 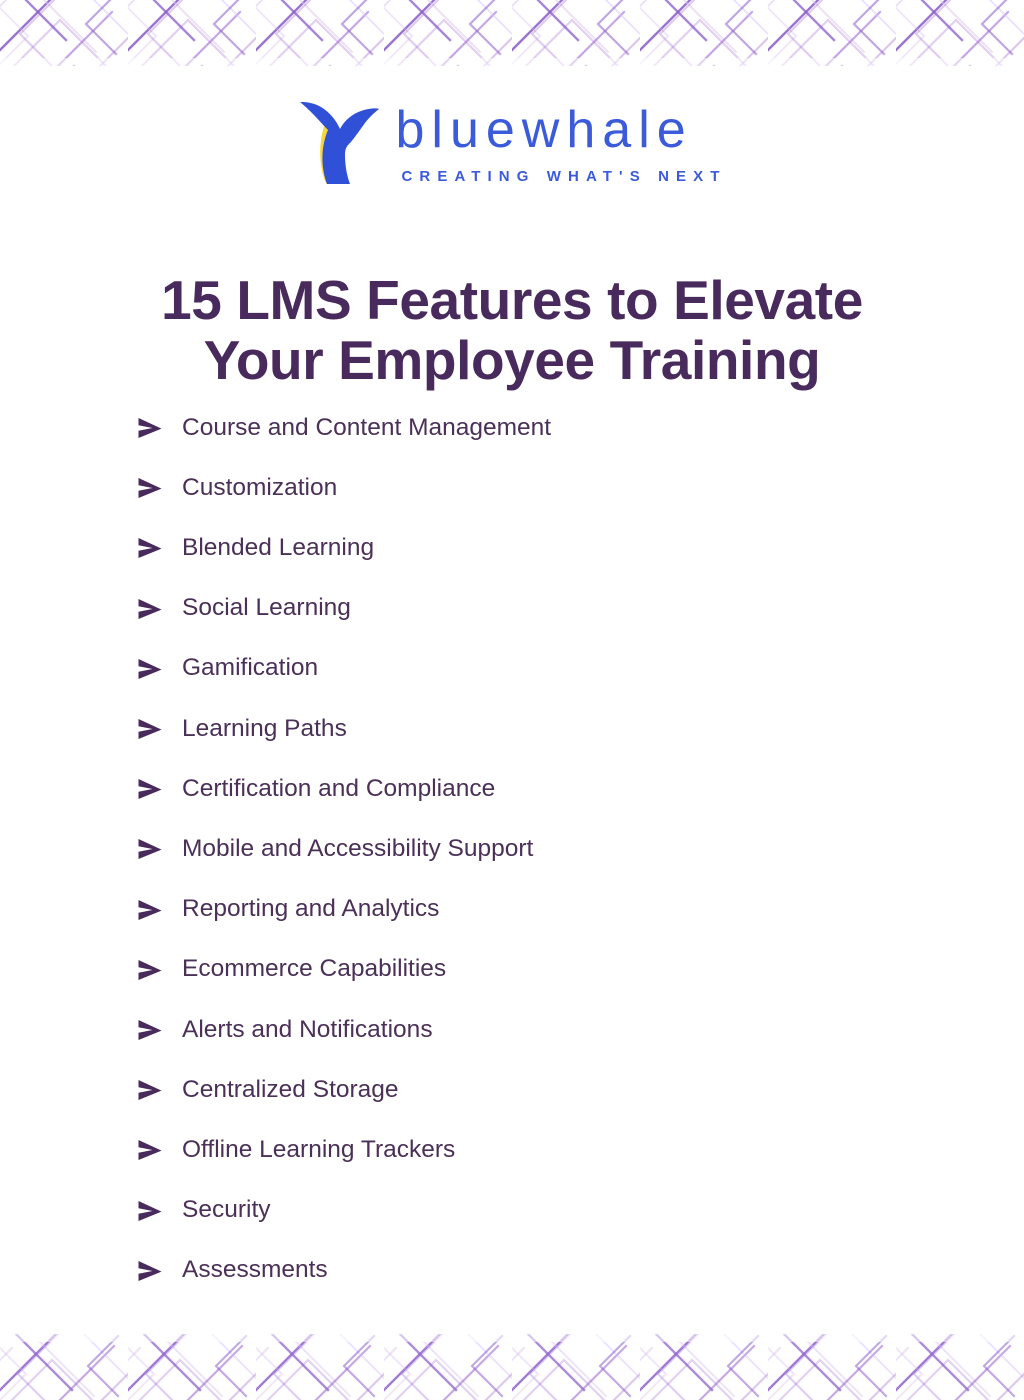 I want to click on brand-logo: bluewhale CREATING WHAT'S NEXT, so click(x=512, y=142).